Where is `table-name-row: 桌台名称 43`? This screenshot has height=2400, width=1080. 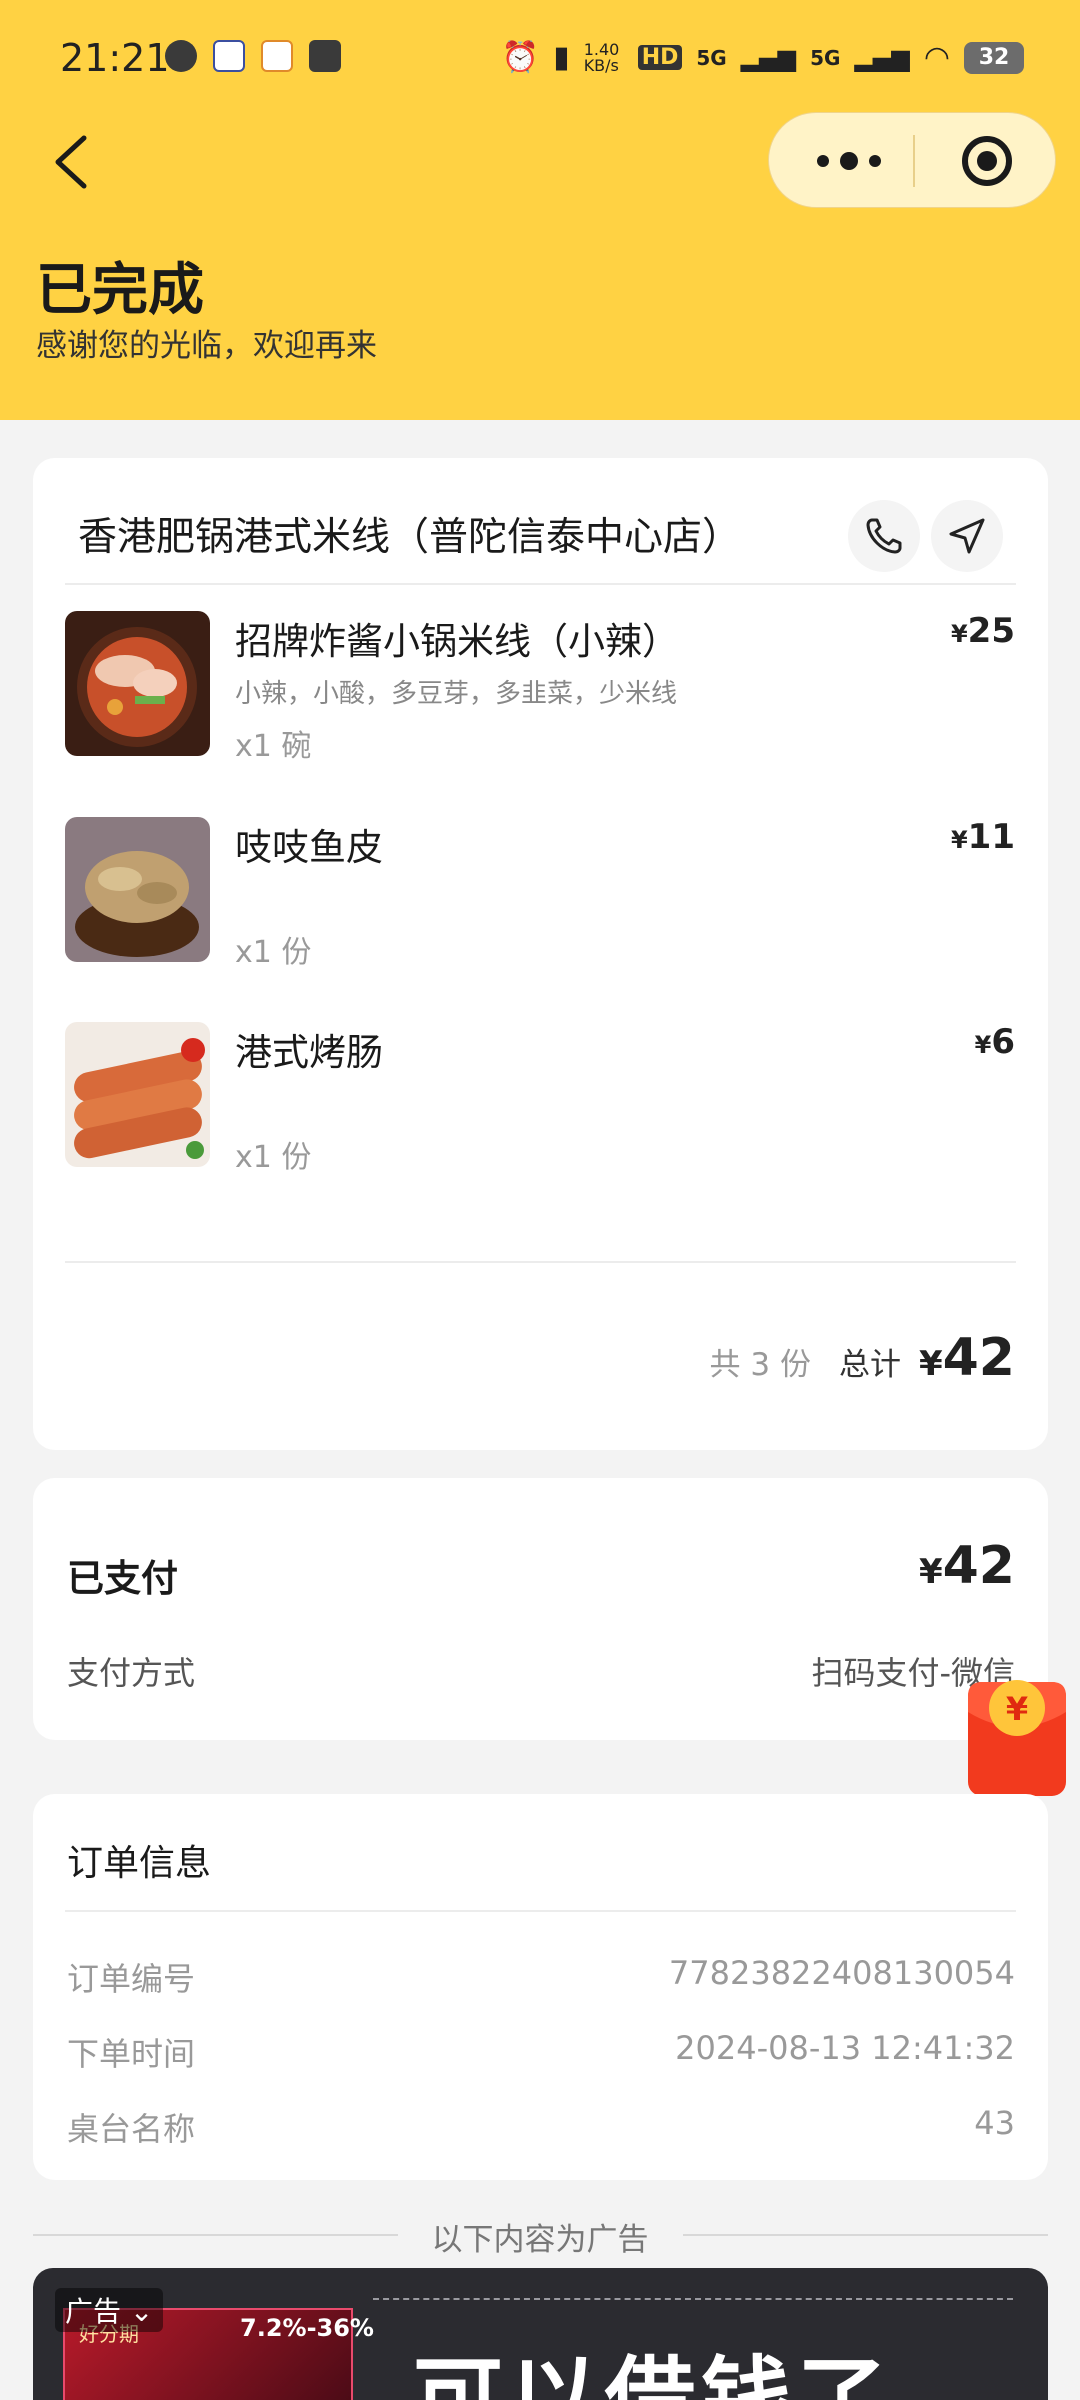 table-name-row: 桌台名称 43 is located at coordinates (541, 2126).